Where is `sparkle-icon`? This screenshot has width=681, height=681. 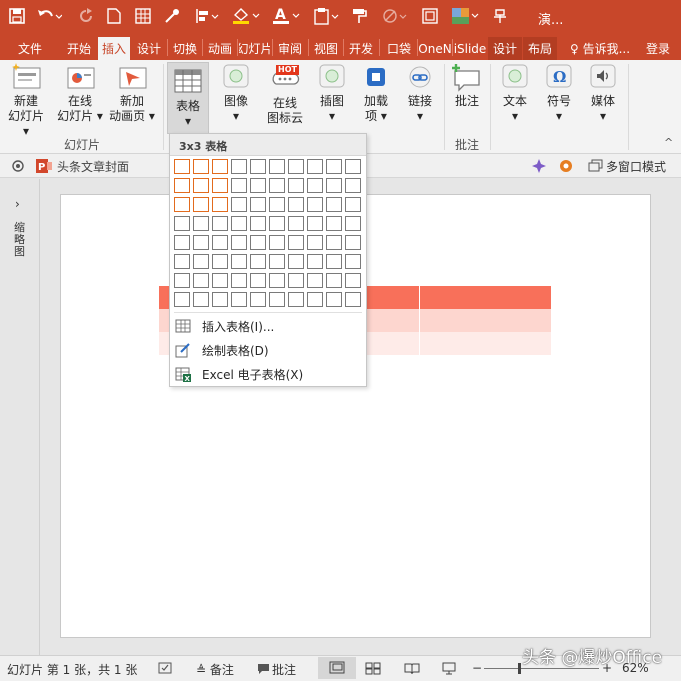
sparkle-icon is located at coordinates (539, 167).